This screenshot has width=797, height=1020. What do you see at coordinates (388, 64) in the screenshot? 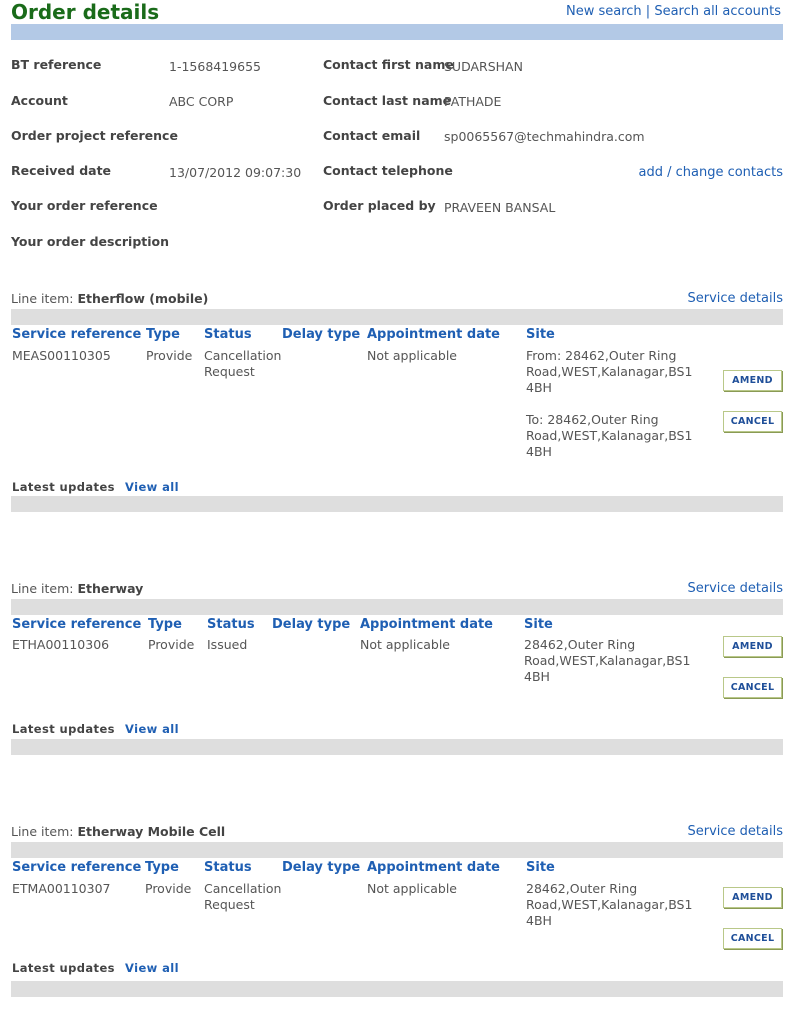
I see `contact-first-name-label: Contact first name` at bounding box center [388, 64].